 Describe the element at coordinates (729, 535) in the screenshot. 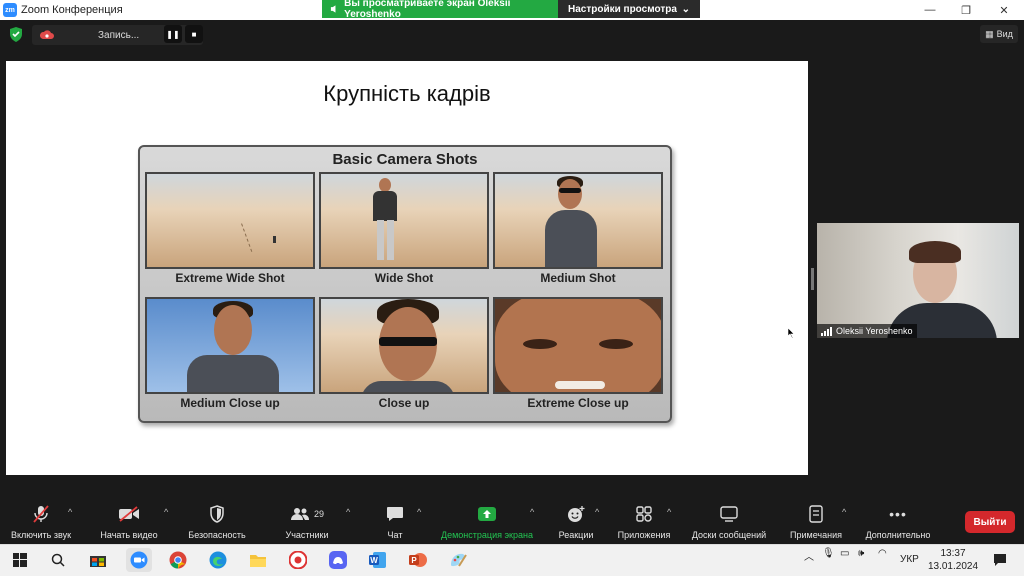

I see `whiteboards-label: Доски сообщений` at that location.